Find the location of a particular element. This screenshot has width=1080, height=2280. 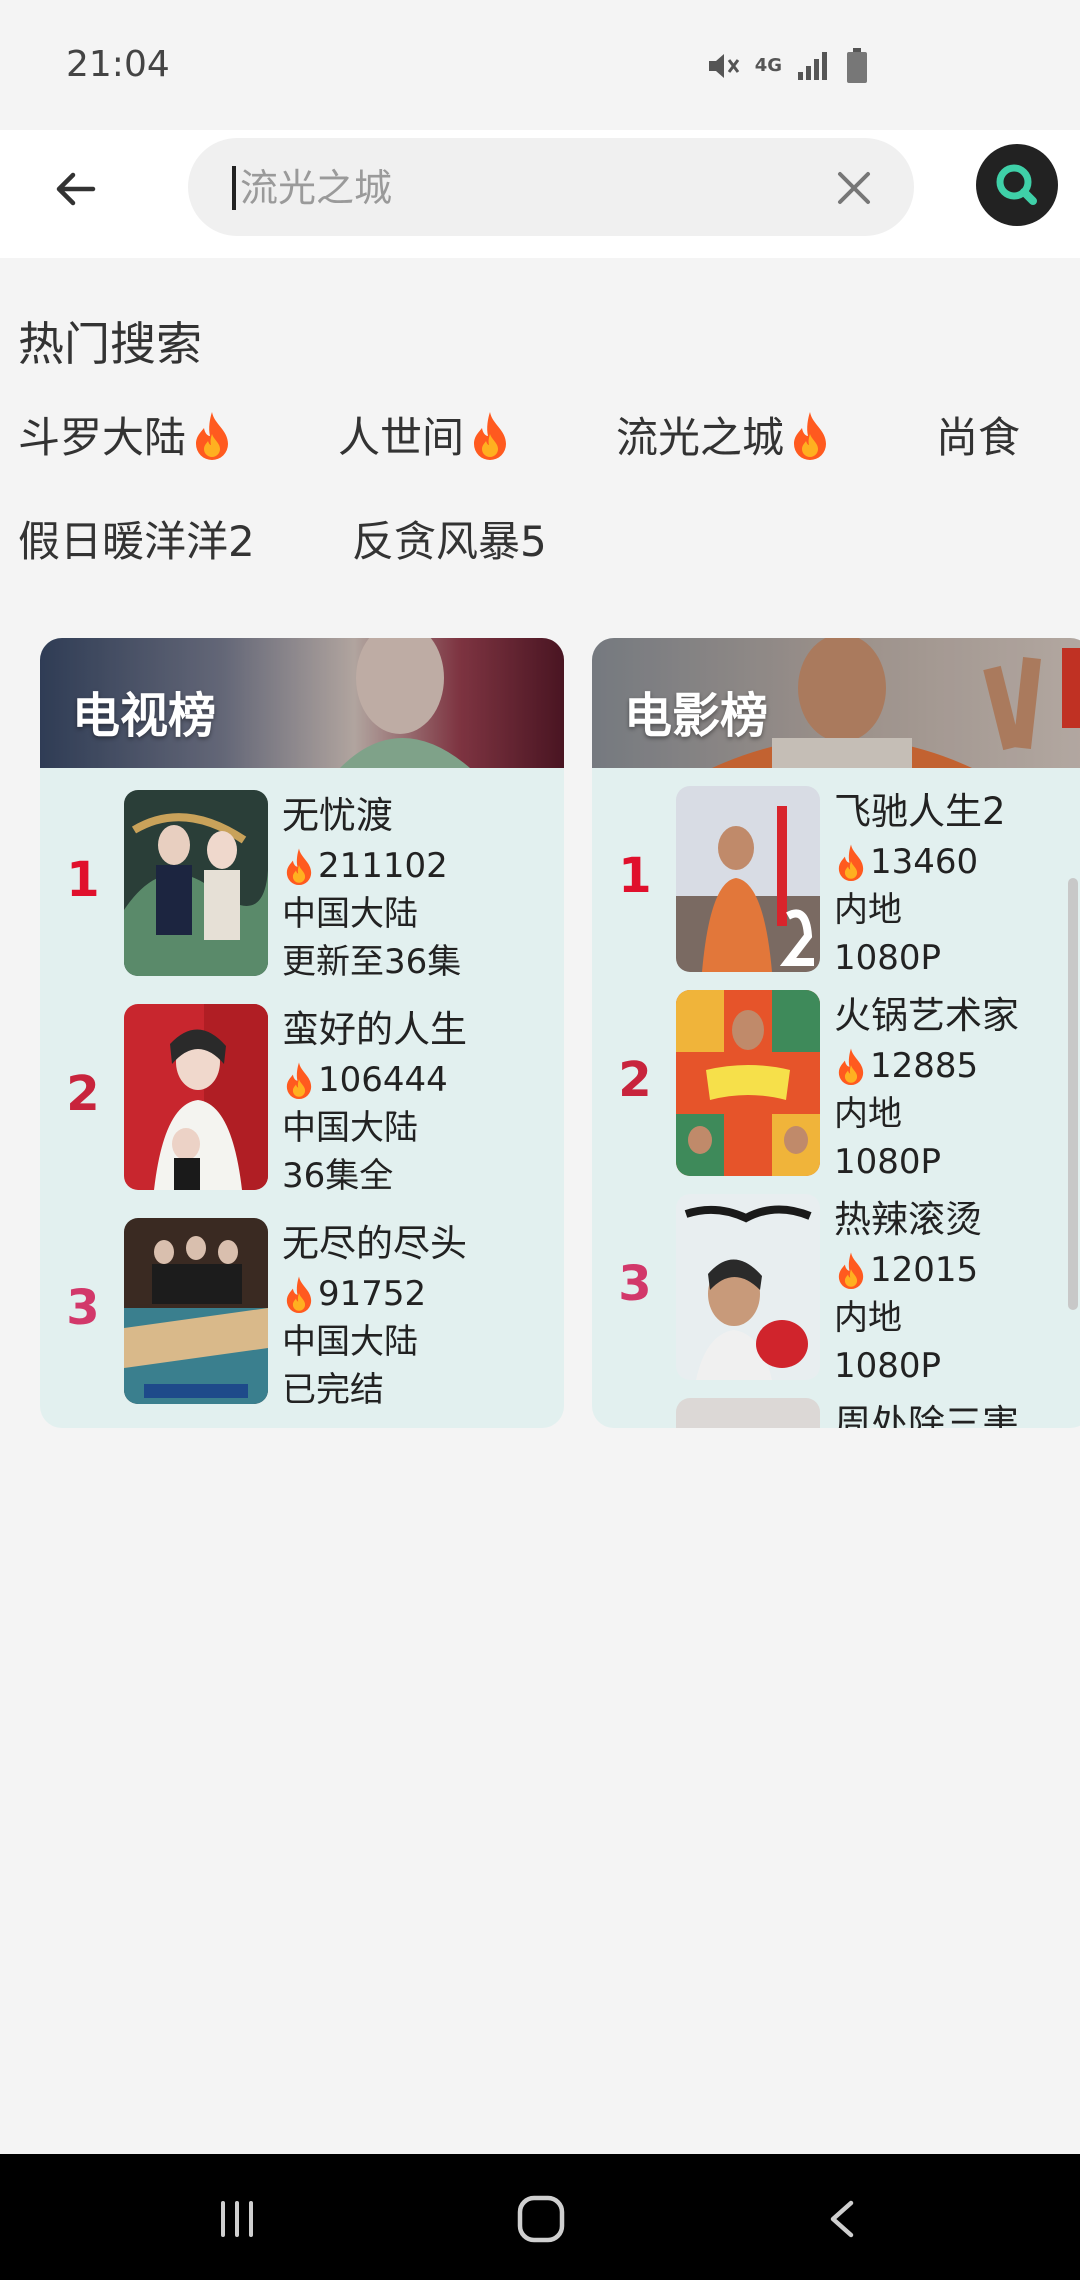

back-button is located at coordinates (75, 189).